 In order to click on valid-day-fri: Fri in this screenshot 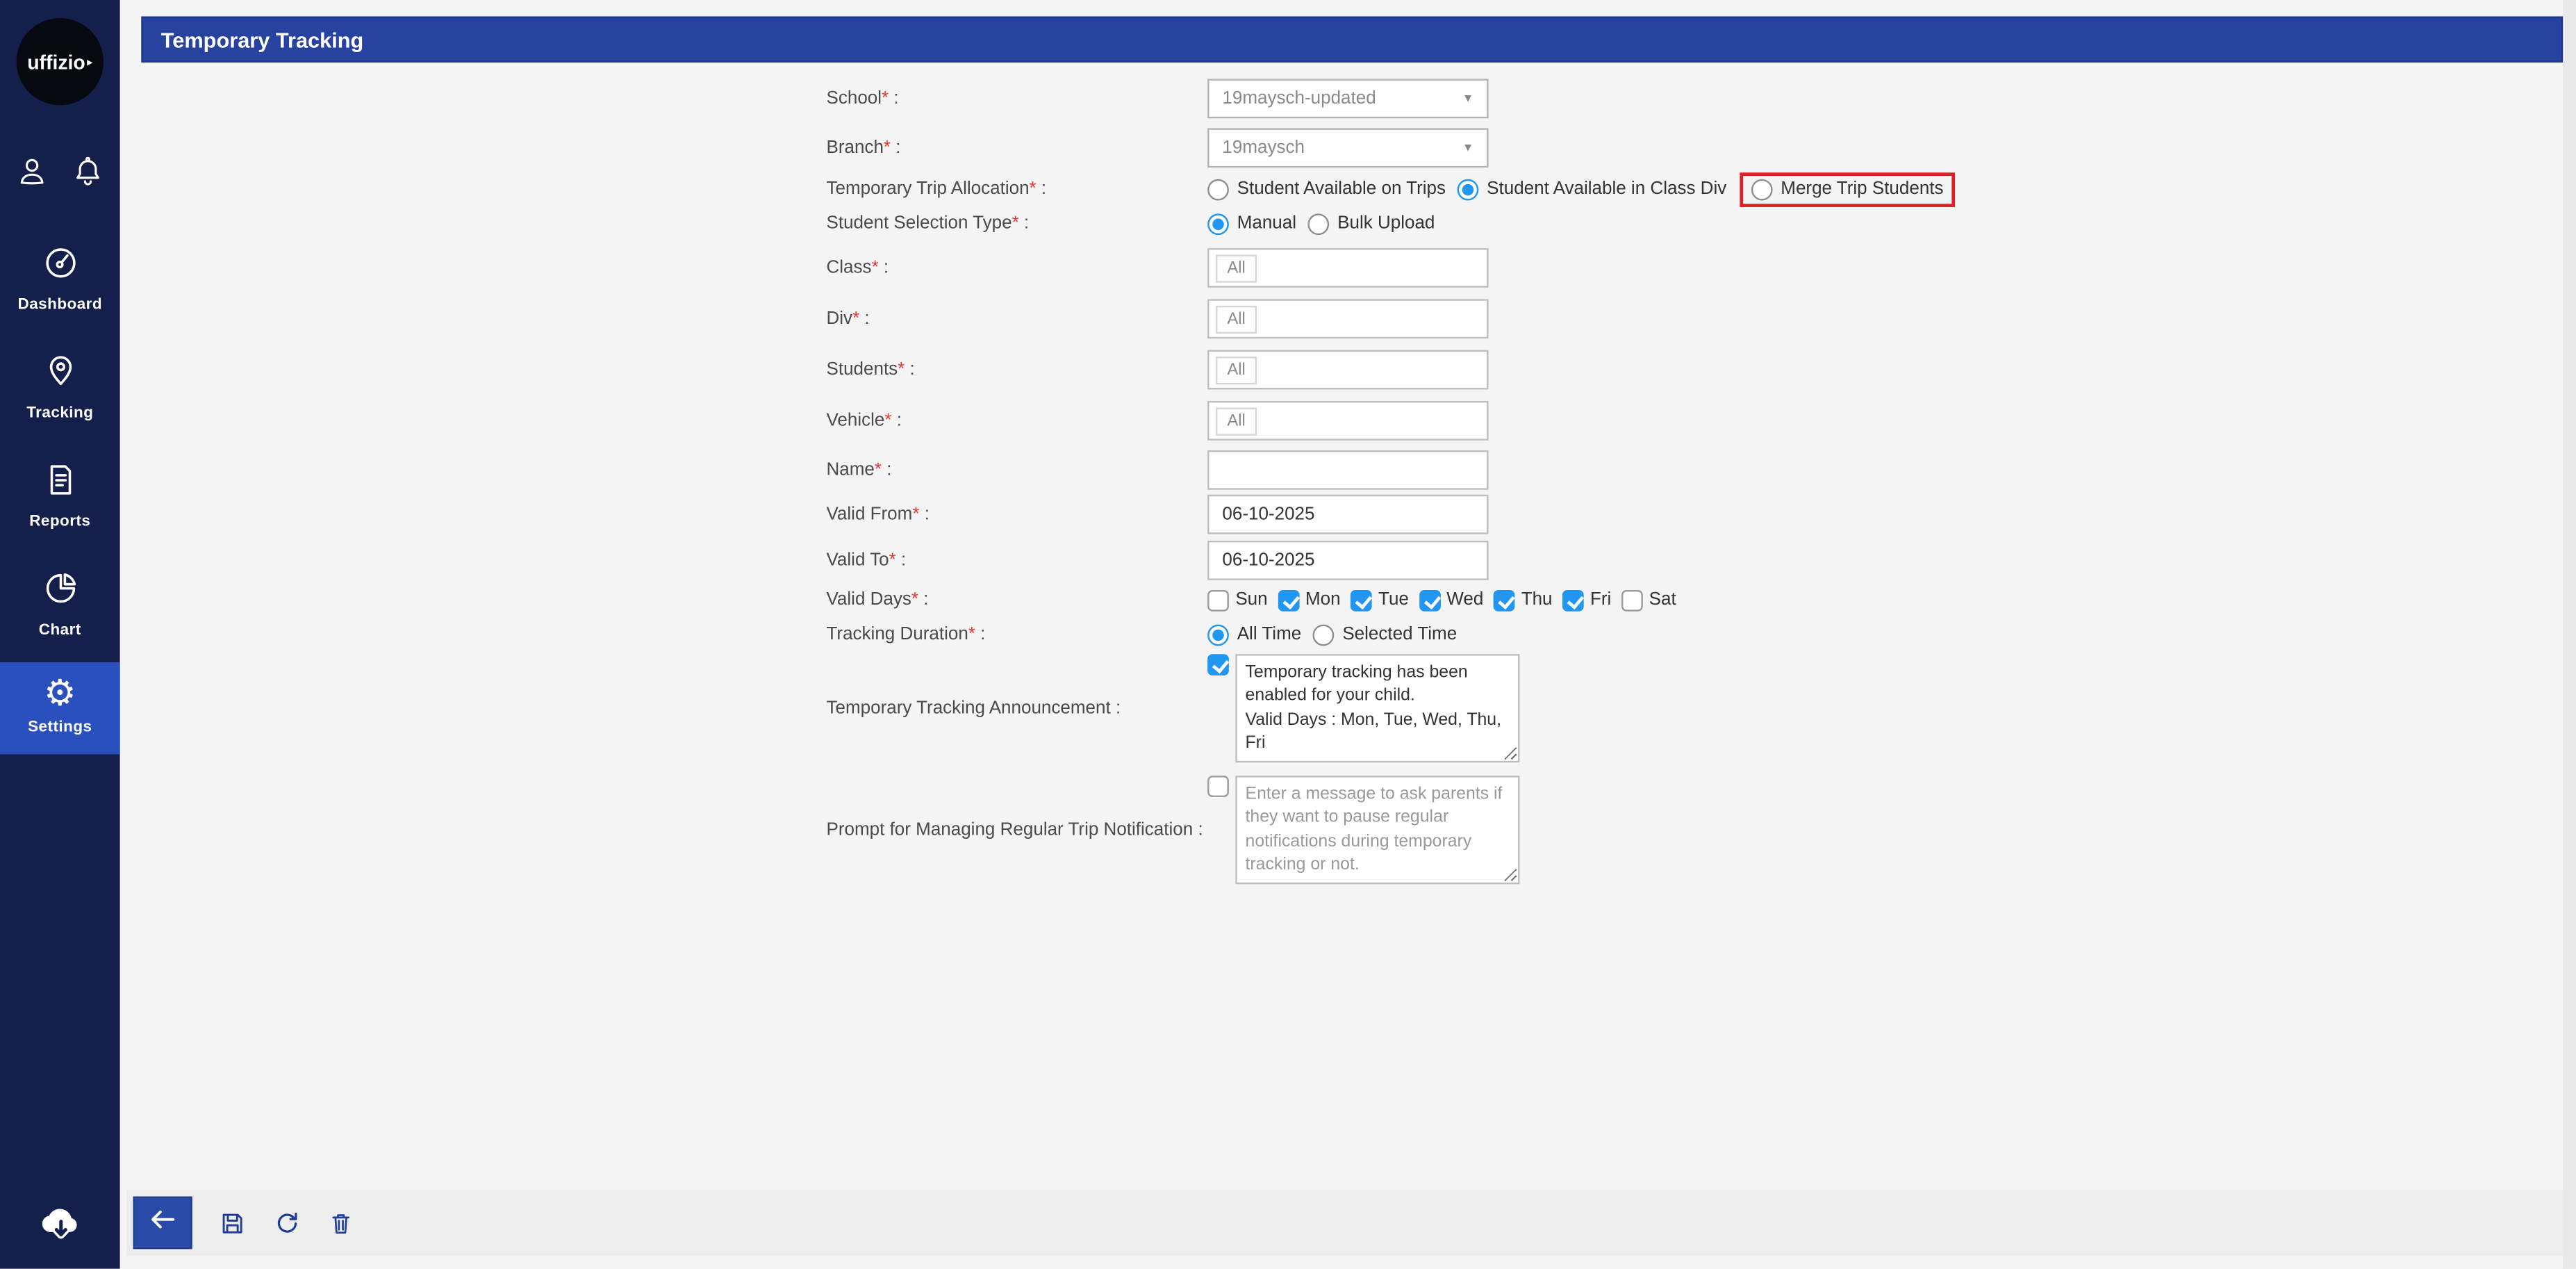, I will do `click(1587, 600)`.